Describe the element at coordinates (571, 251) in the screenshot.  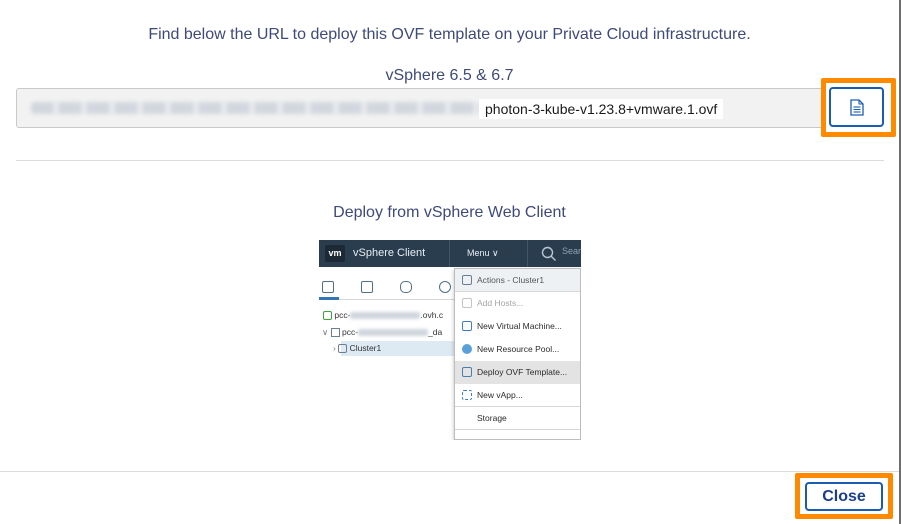
I see `vsphere-search-label: Sear` at that location.